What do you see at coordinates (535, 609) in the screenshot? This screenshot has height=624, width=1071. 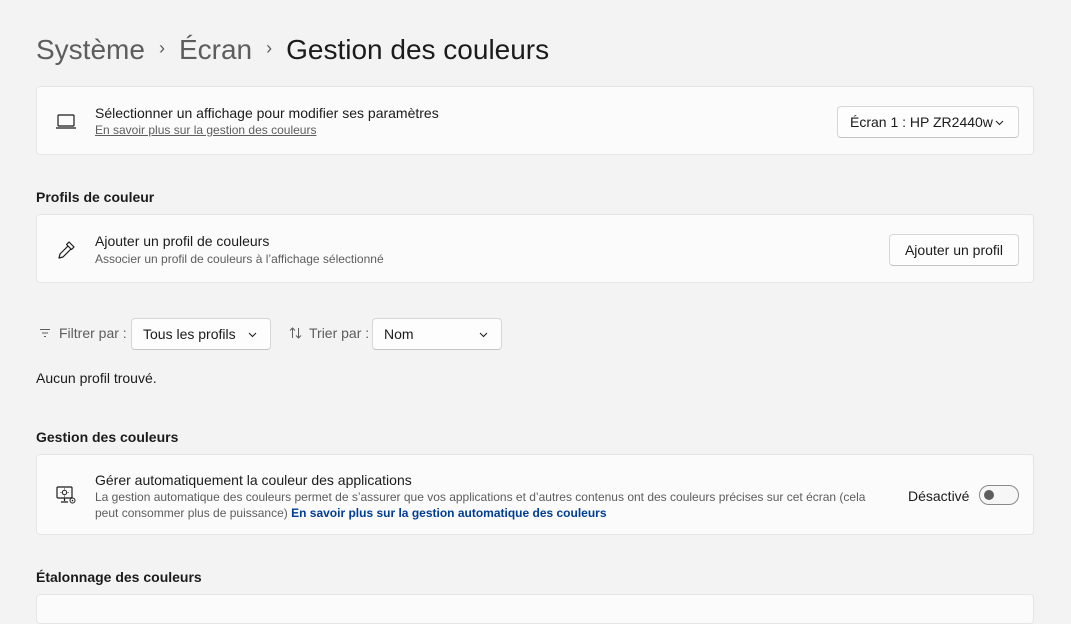 I see `color-calibration-card` at bounding box center [535, 609].